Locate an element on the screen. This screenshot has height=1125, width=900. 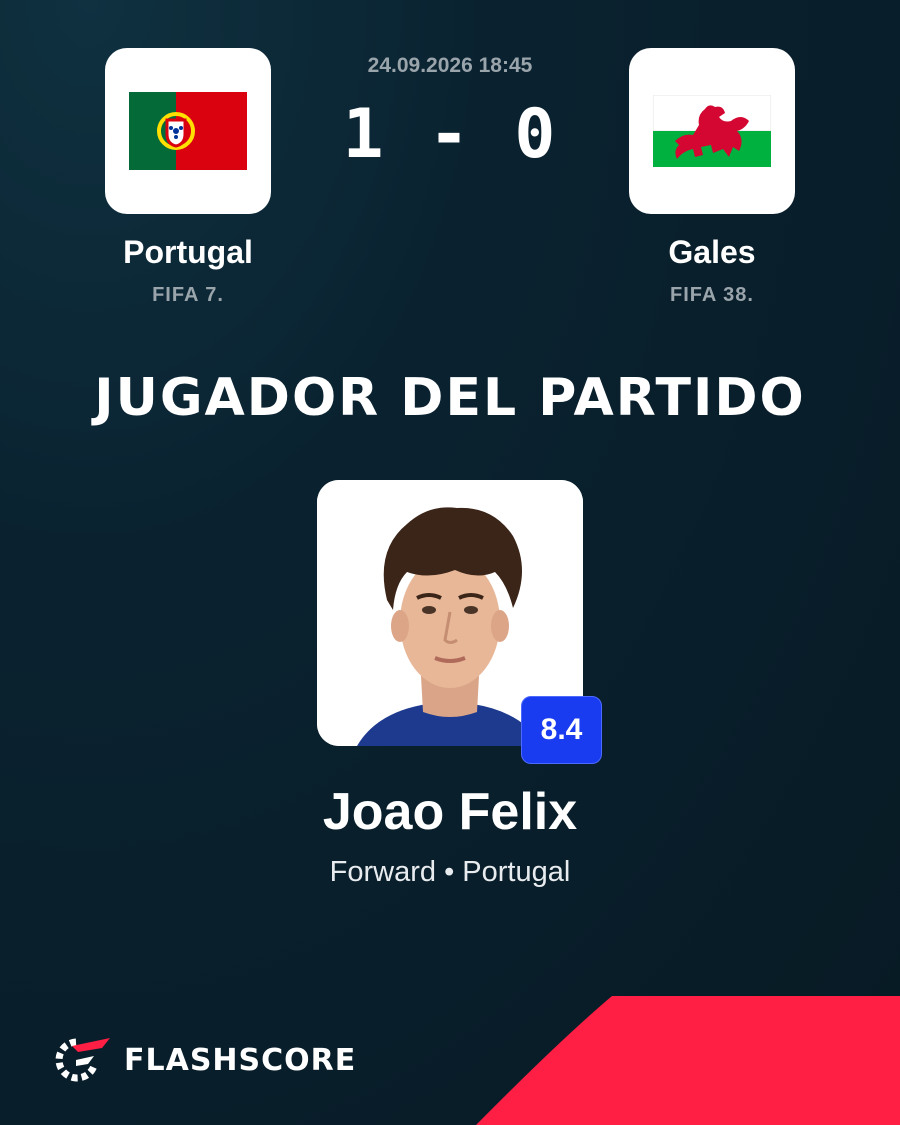
away-team-flag-card is located at coordinates (712, 131).